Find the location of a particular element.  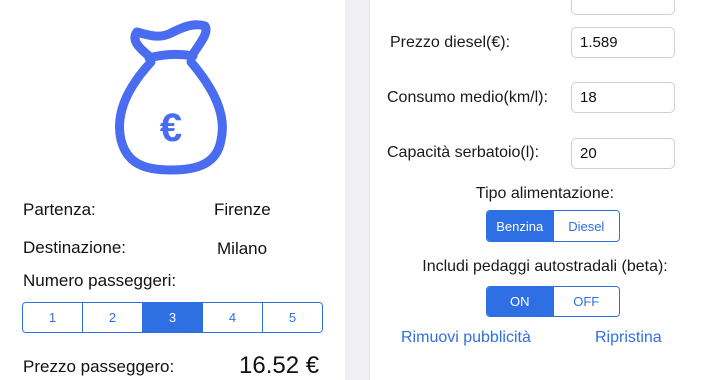

top-cropped-field is located at coordinates (623, 7).